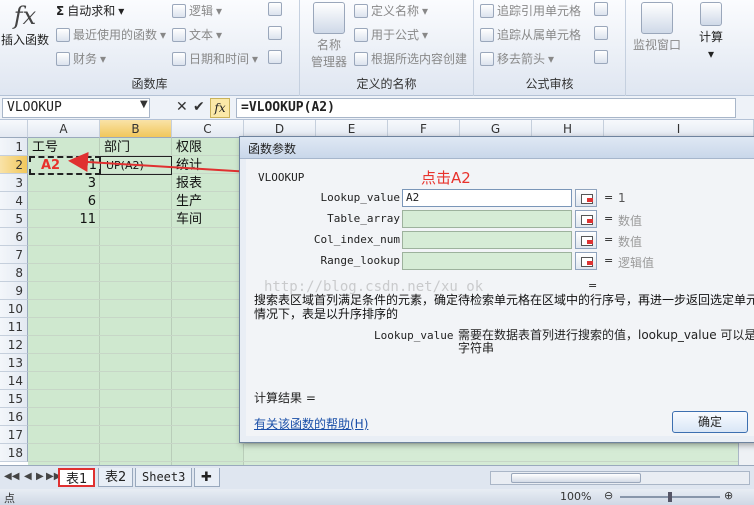  Describe the element at coordinates (608, 495) in the screenshot. I see `zoom-out-icon: ⊖` at that location.